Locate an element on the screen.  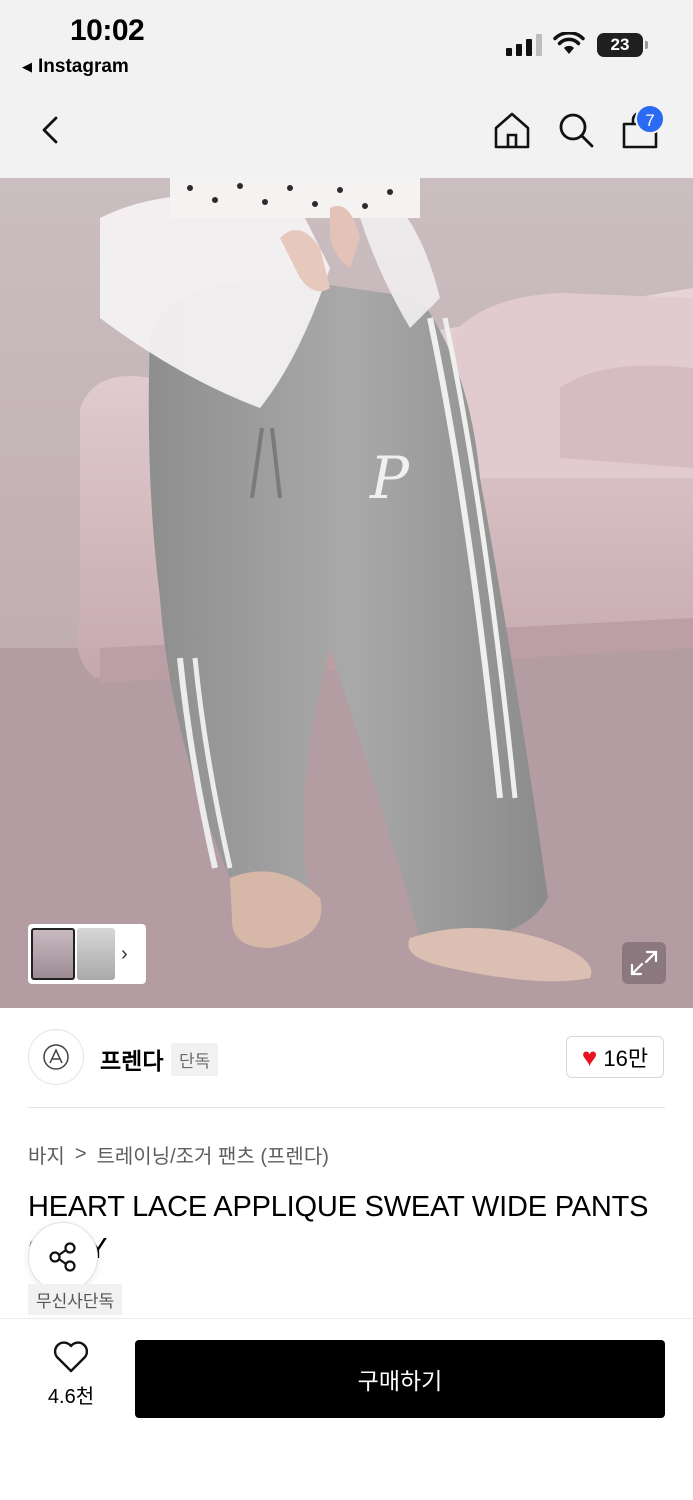
breadcrumb-category: 바지 is located at coordinates (46, 1154).